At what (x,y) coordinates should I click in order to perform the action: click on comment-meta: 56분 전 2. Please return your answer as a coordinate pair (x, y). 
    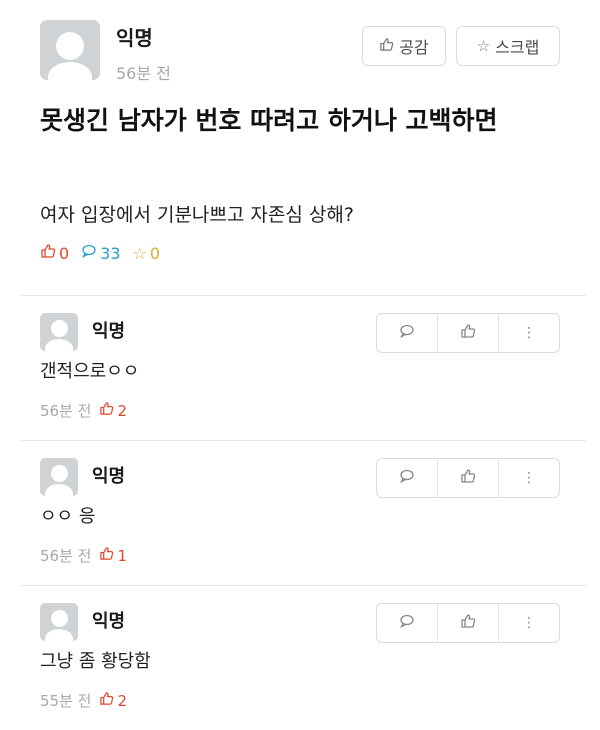
    Looking at the image, I should click on (83, 410).